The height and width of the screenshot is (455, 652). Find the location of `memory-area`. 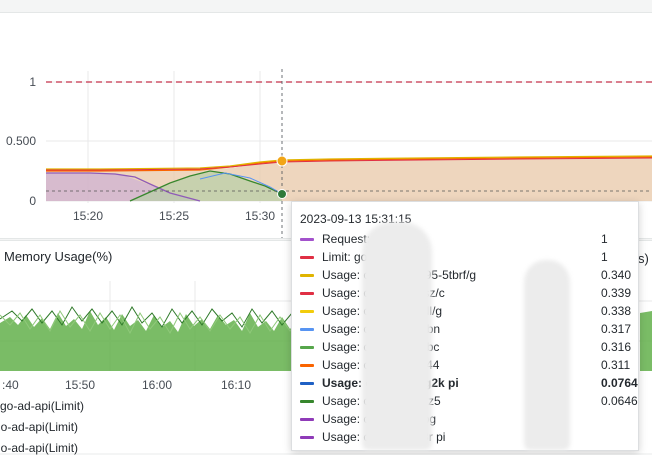

memory-area is located at coordinates (646, 341).